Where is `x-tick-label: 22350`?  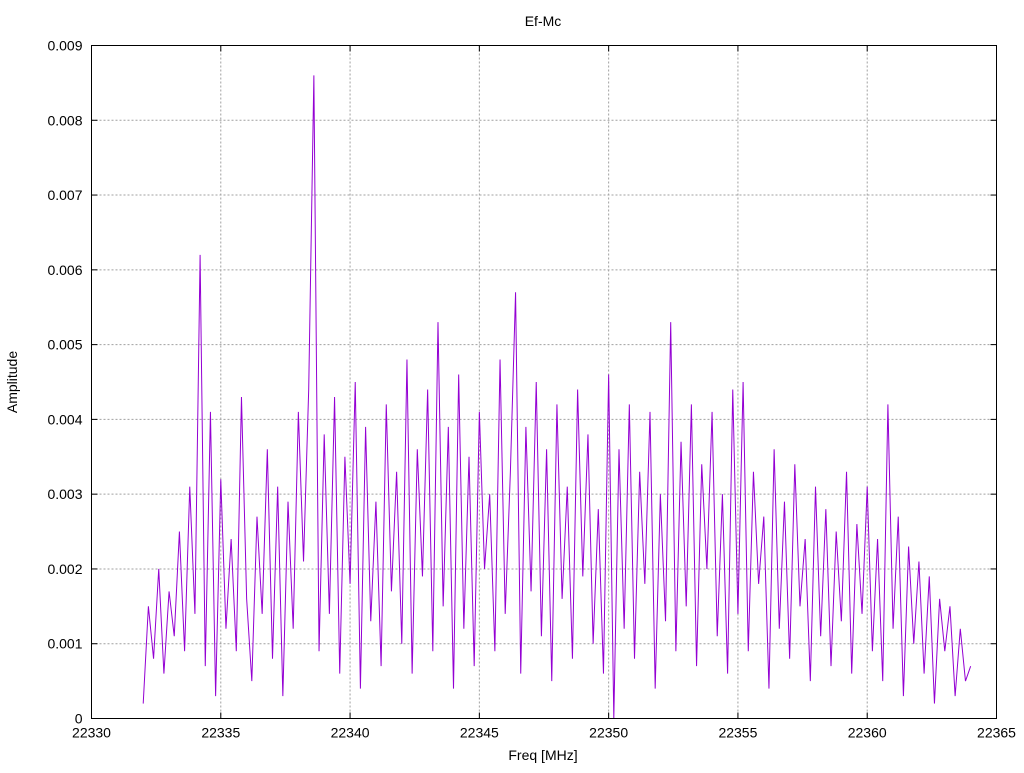
x-tick-label: 22350 is located at coordinates (608, 733).